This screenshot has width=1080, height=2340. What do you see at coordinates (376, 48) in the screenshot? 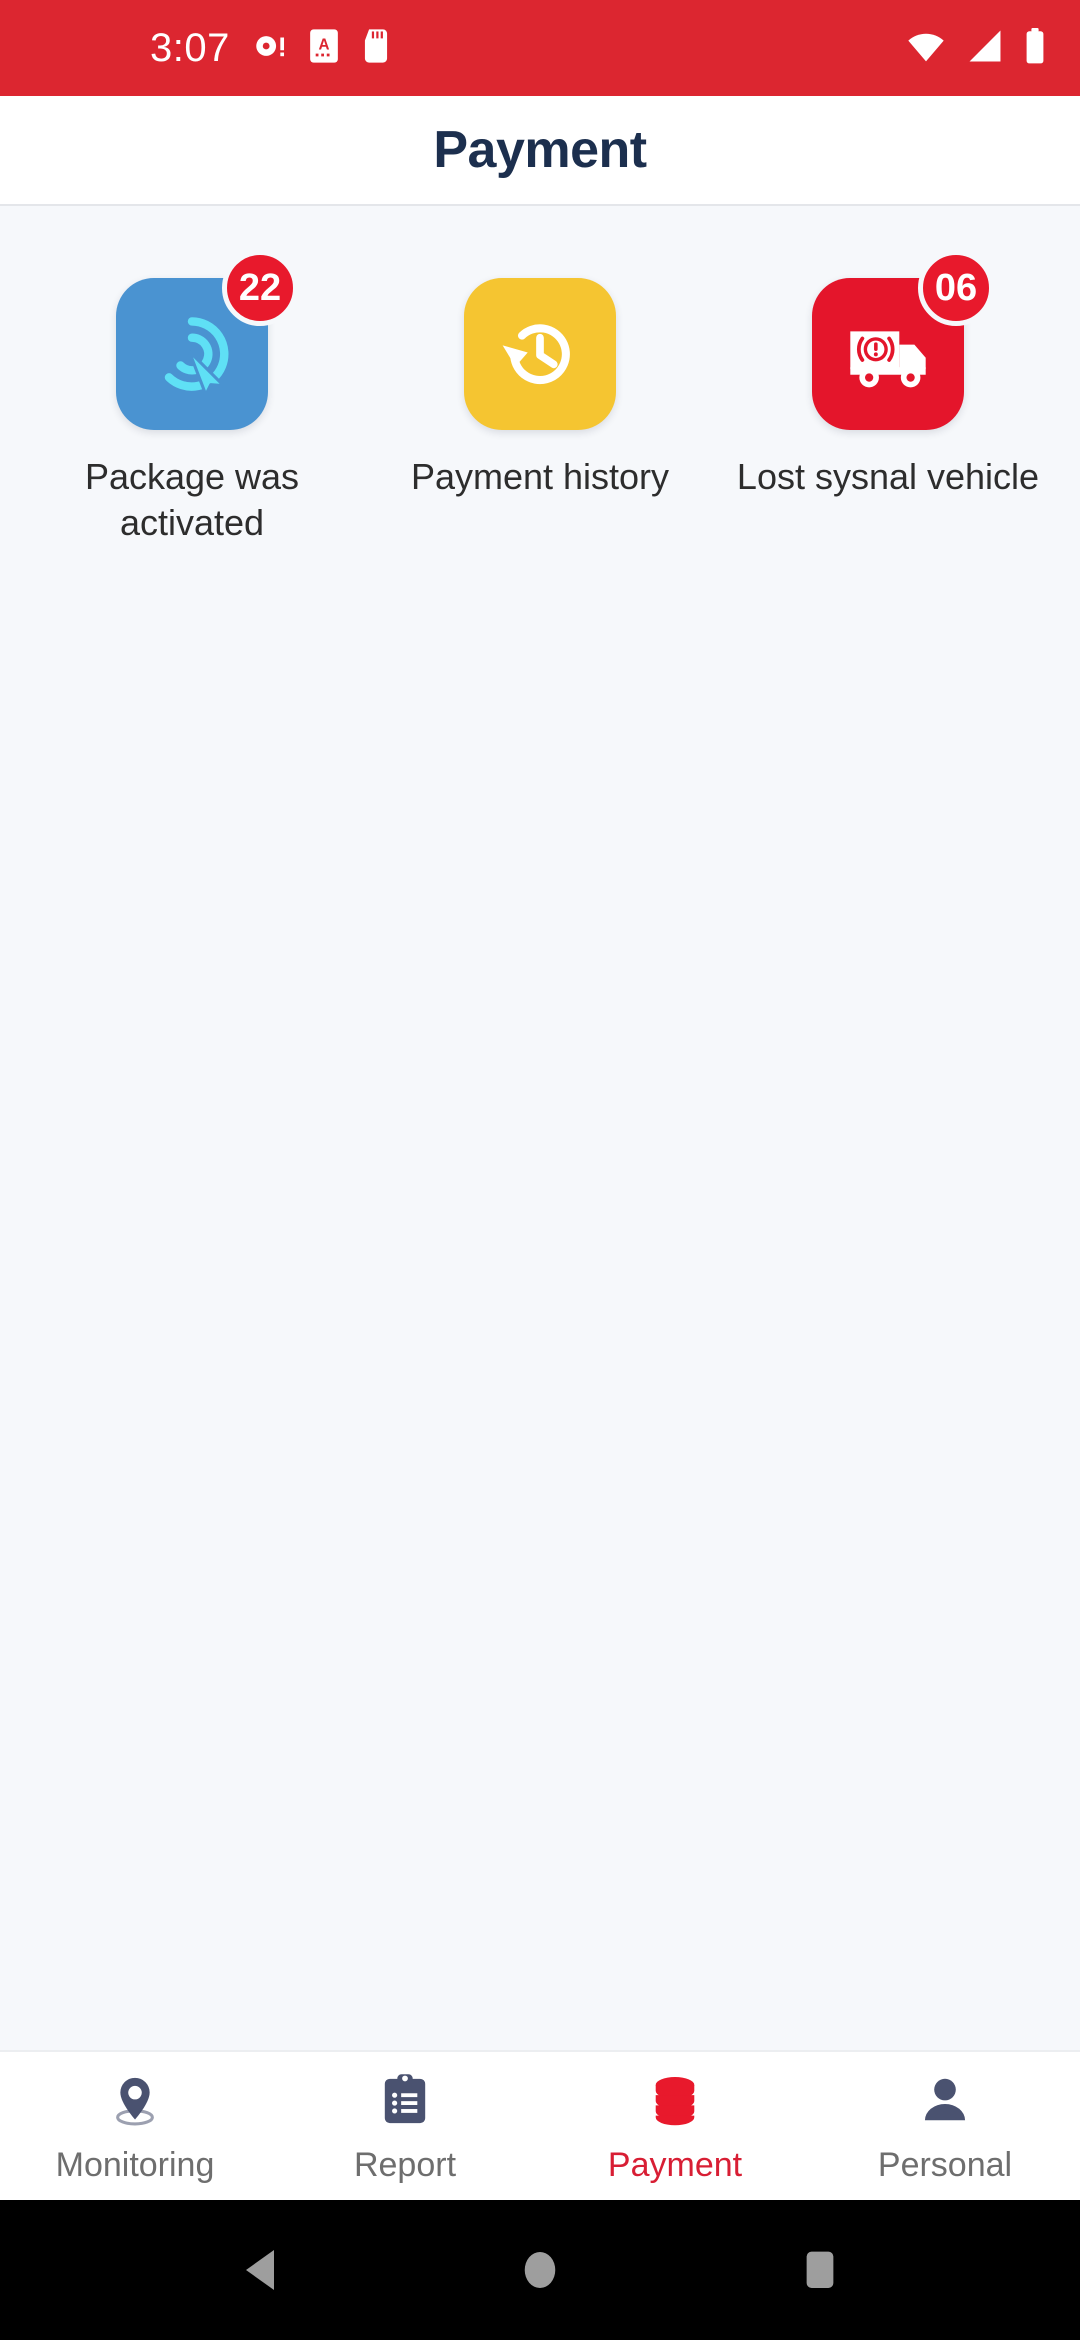
I see `sd-card-icon` at bounding box center [376, 48].